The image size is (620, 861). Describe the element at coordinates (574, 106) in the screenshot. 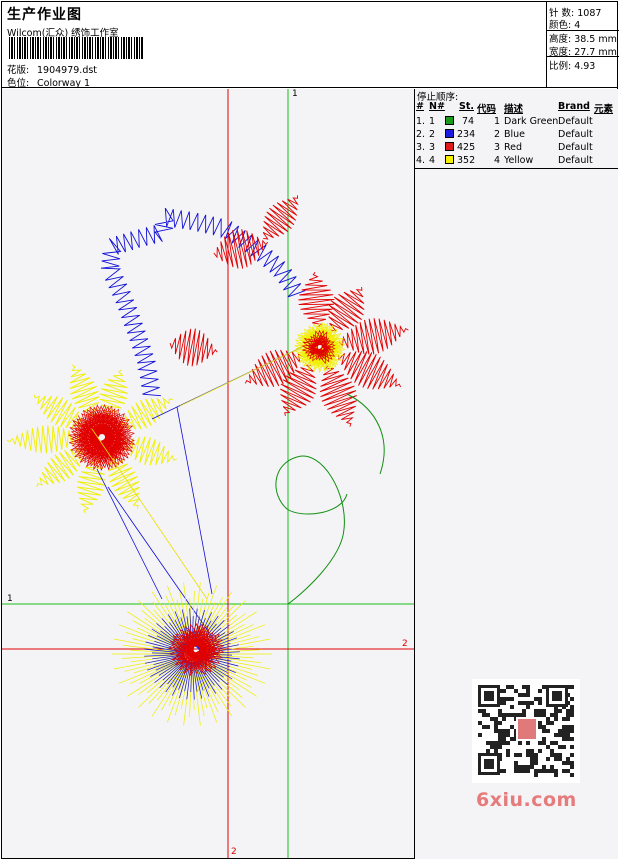

I see `col-brand: Brand` at that location.